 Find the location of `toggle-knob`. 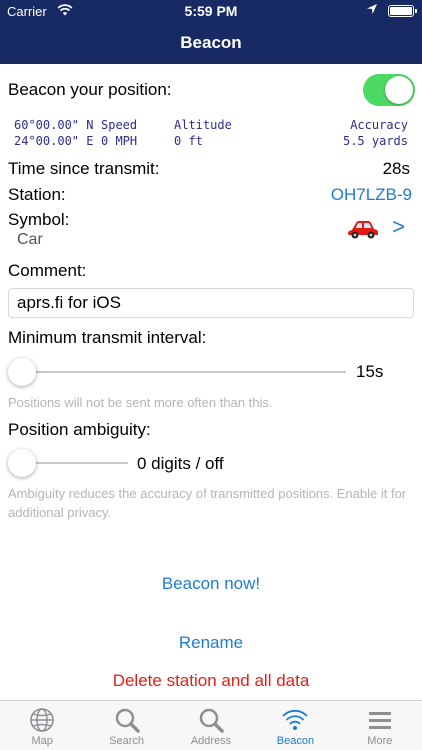

toggle-knob is located at coordinates (399, 90).